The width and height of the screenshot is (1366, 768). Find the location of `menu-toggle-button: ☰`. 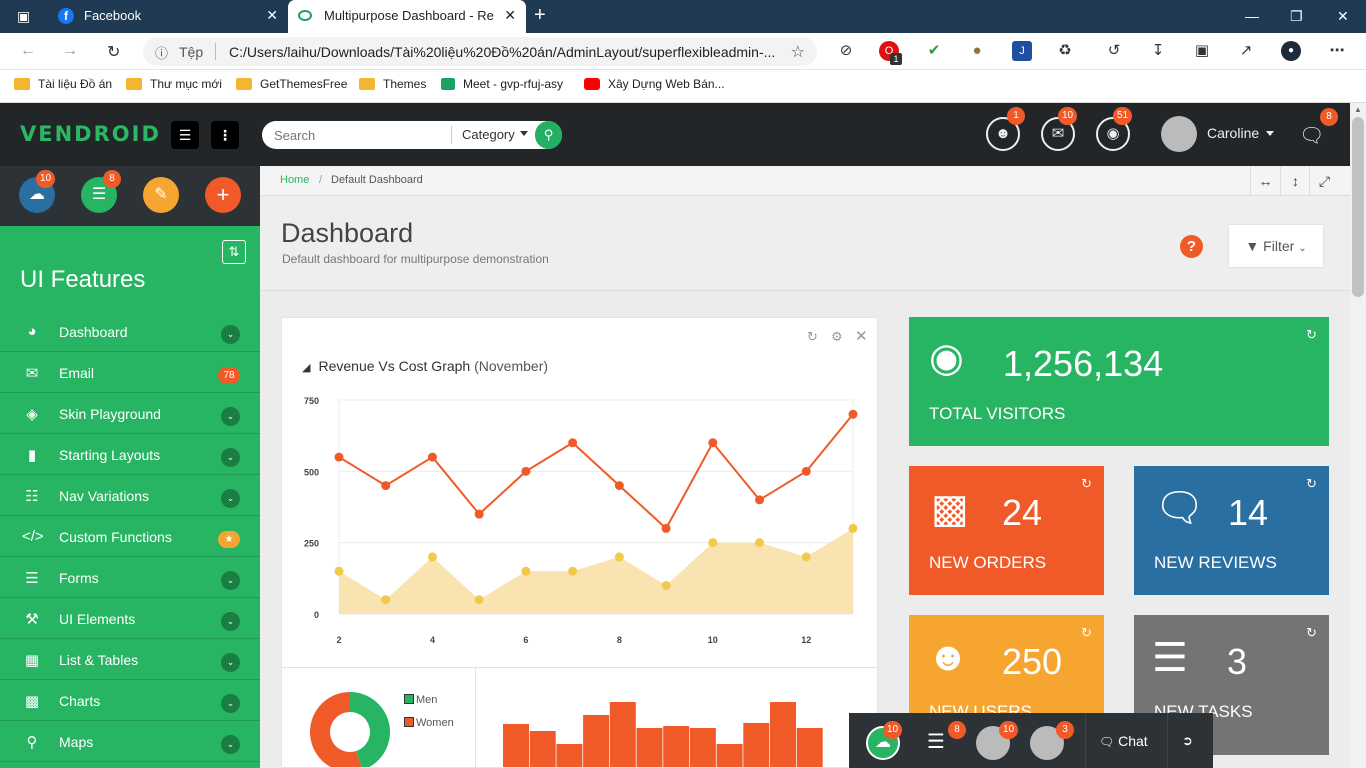

menu-toggle-button: ☰ is located at coordinates (185, 135).